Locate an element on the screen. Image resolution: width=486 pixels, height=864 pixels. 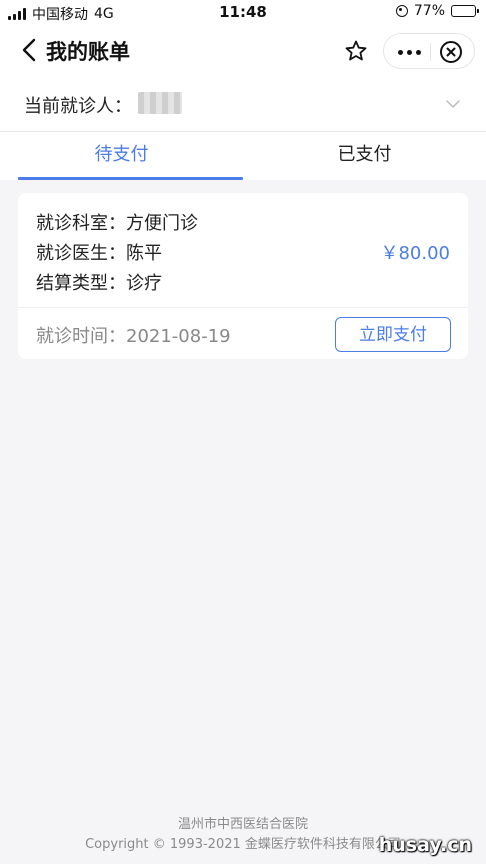
bill-amount: ￥80.00 is located at coordinates (415, 253).